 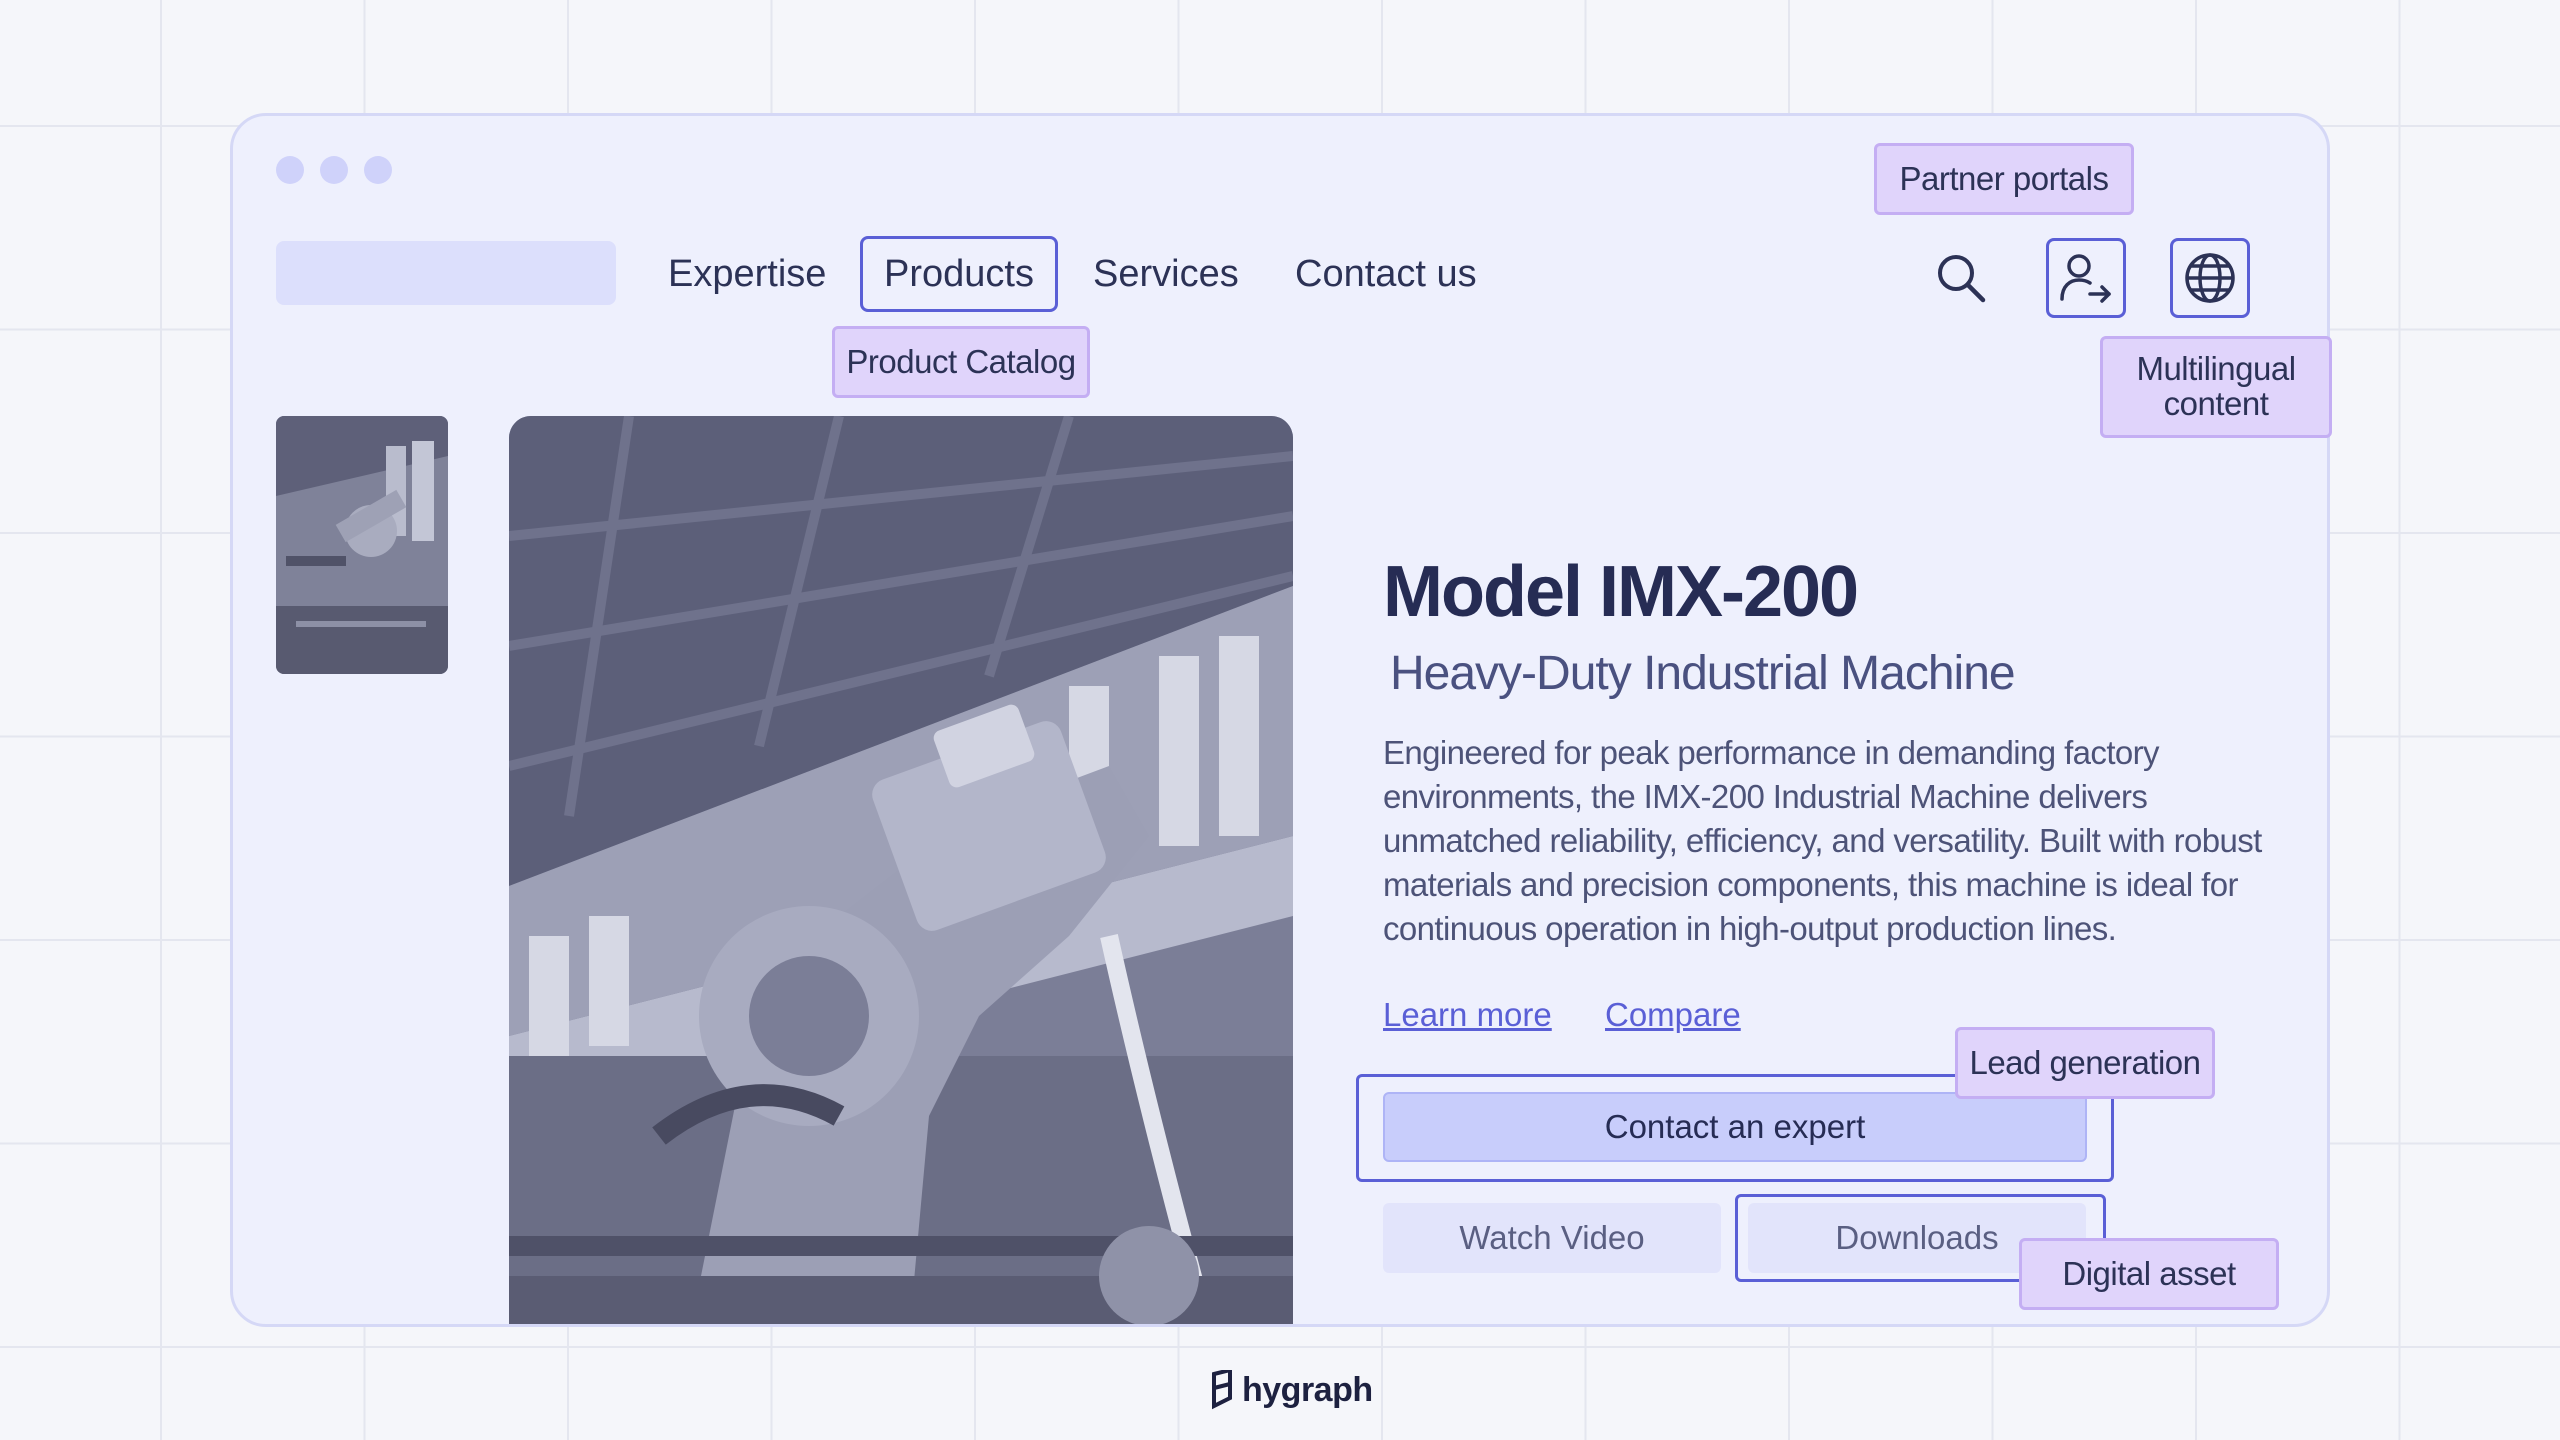 I want to click on globe-icon, so click(x=2210, y=278).